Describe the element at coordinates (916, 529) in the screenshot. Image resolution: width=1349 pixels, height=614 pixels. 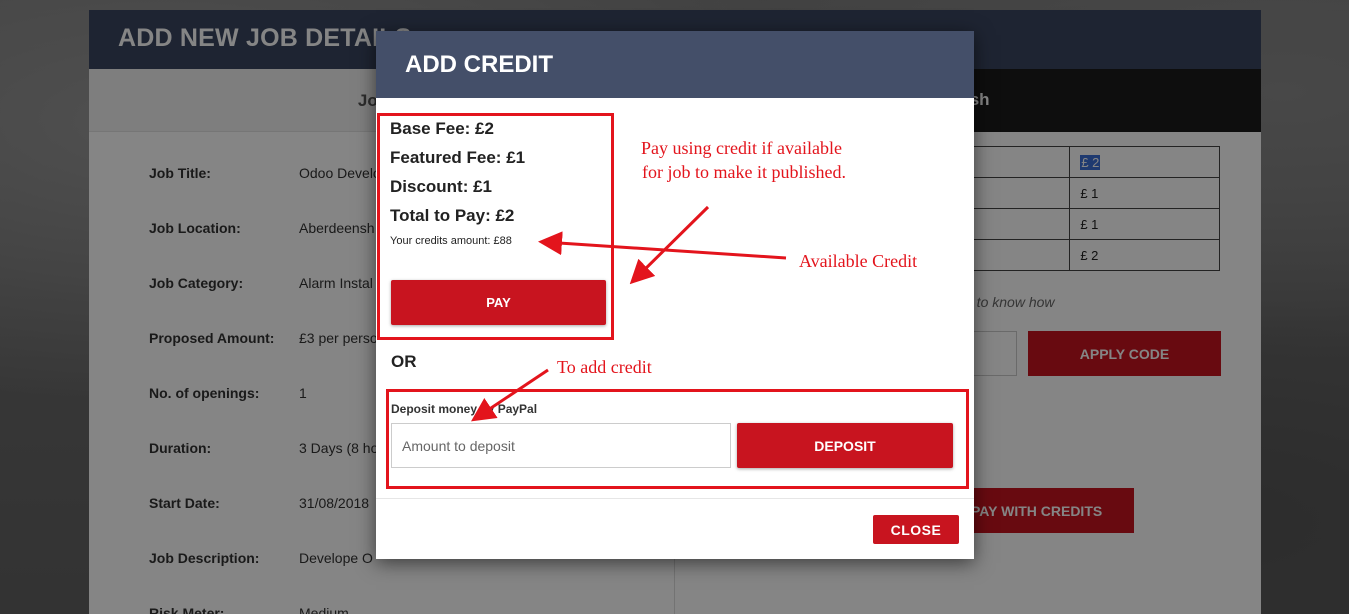
I see `close-button: CLOSE` at that location.